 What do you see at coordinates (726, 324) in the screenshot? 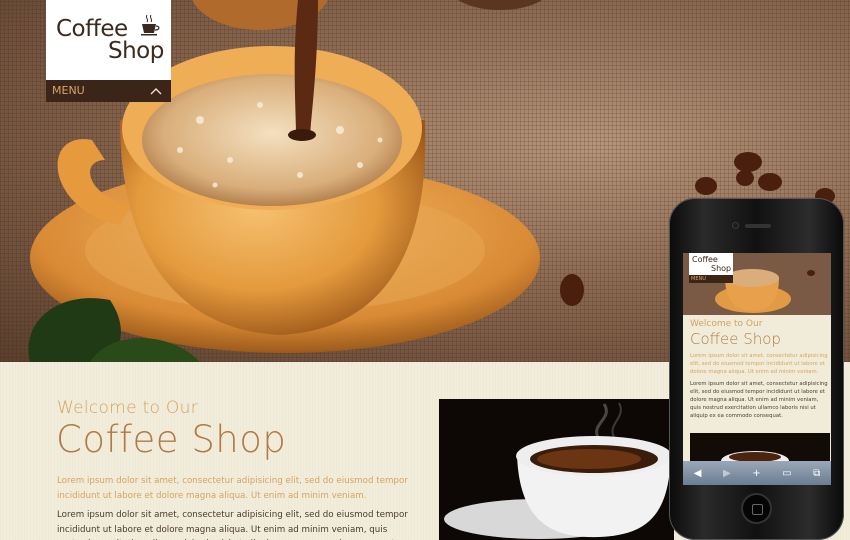
I see `mobile-welcome-heading: Welcome to Our` at bounding box center [726, 324].